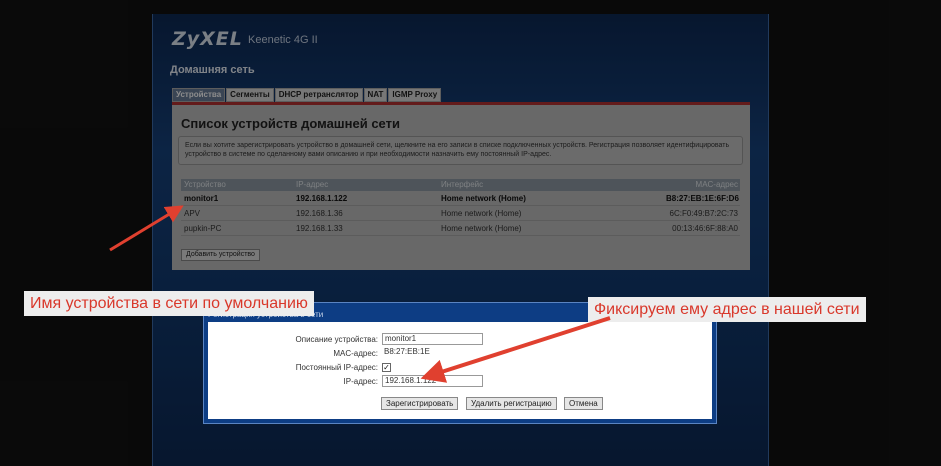  I want to click on arrow-to-device, so click(146, 228).